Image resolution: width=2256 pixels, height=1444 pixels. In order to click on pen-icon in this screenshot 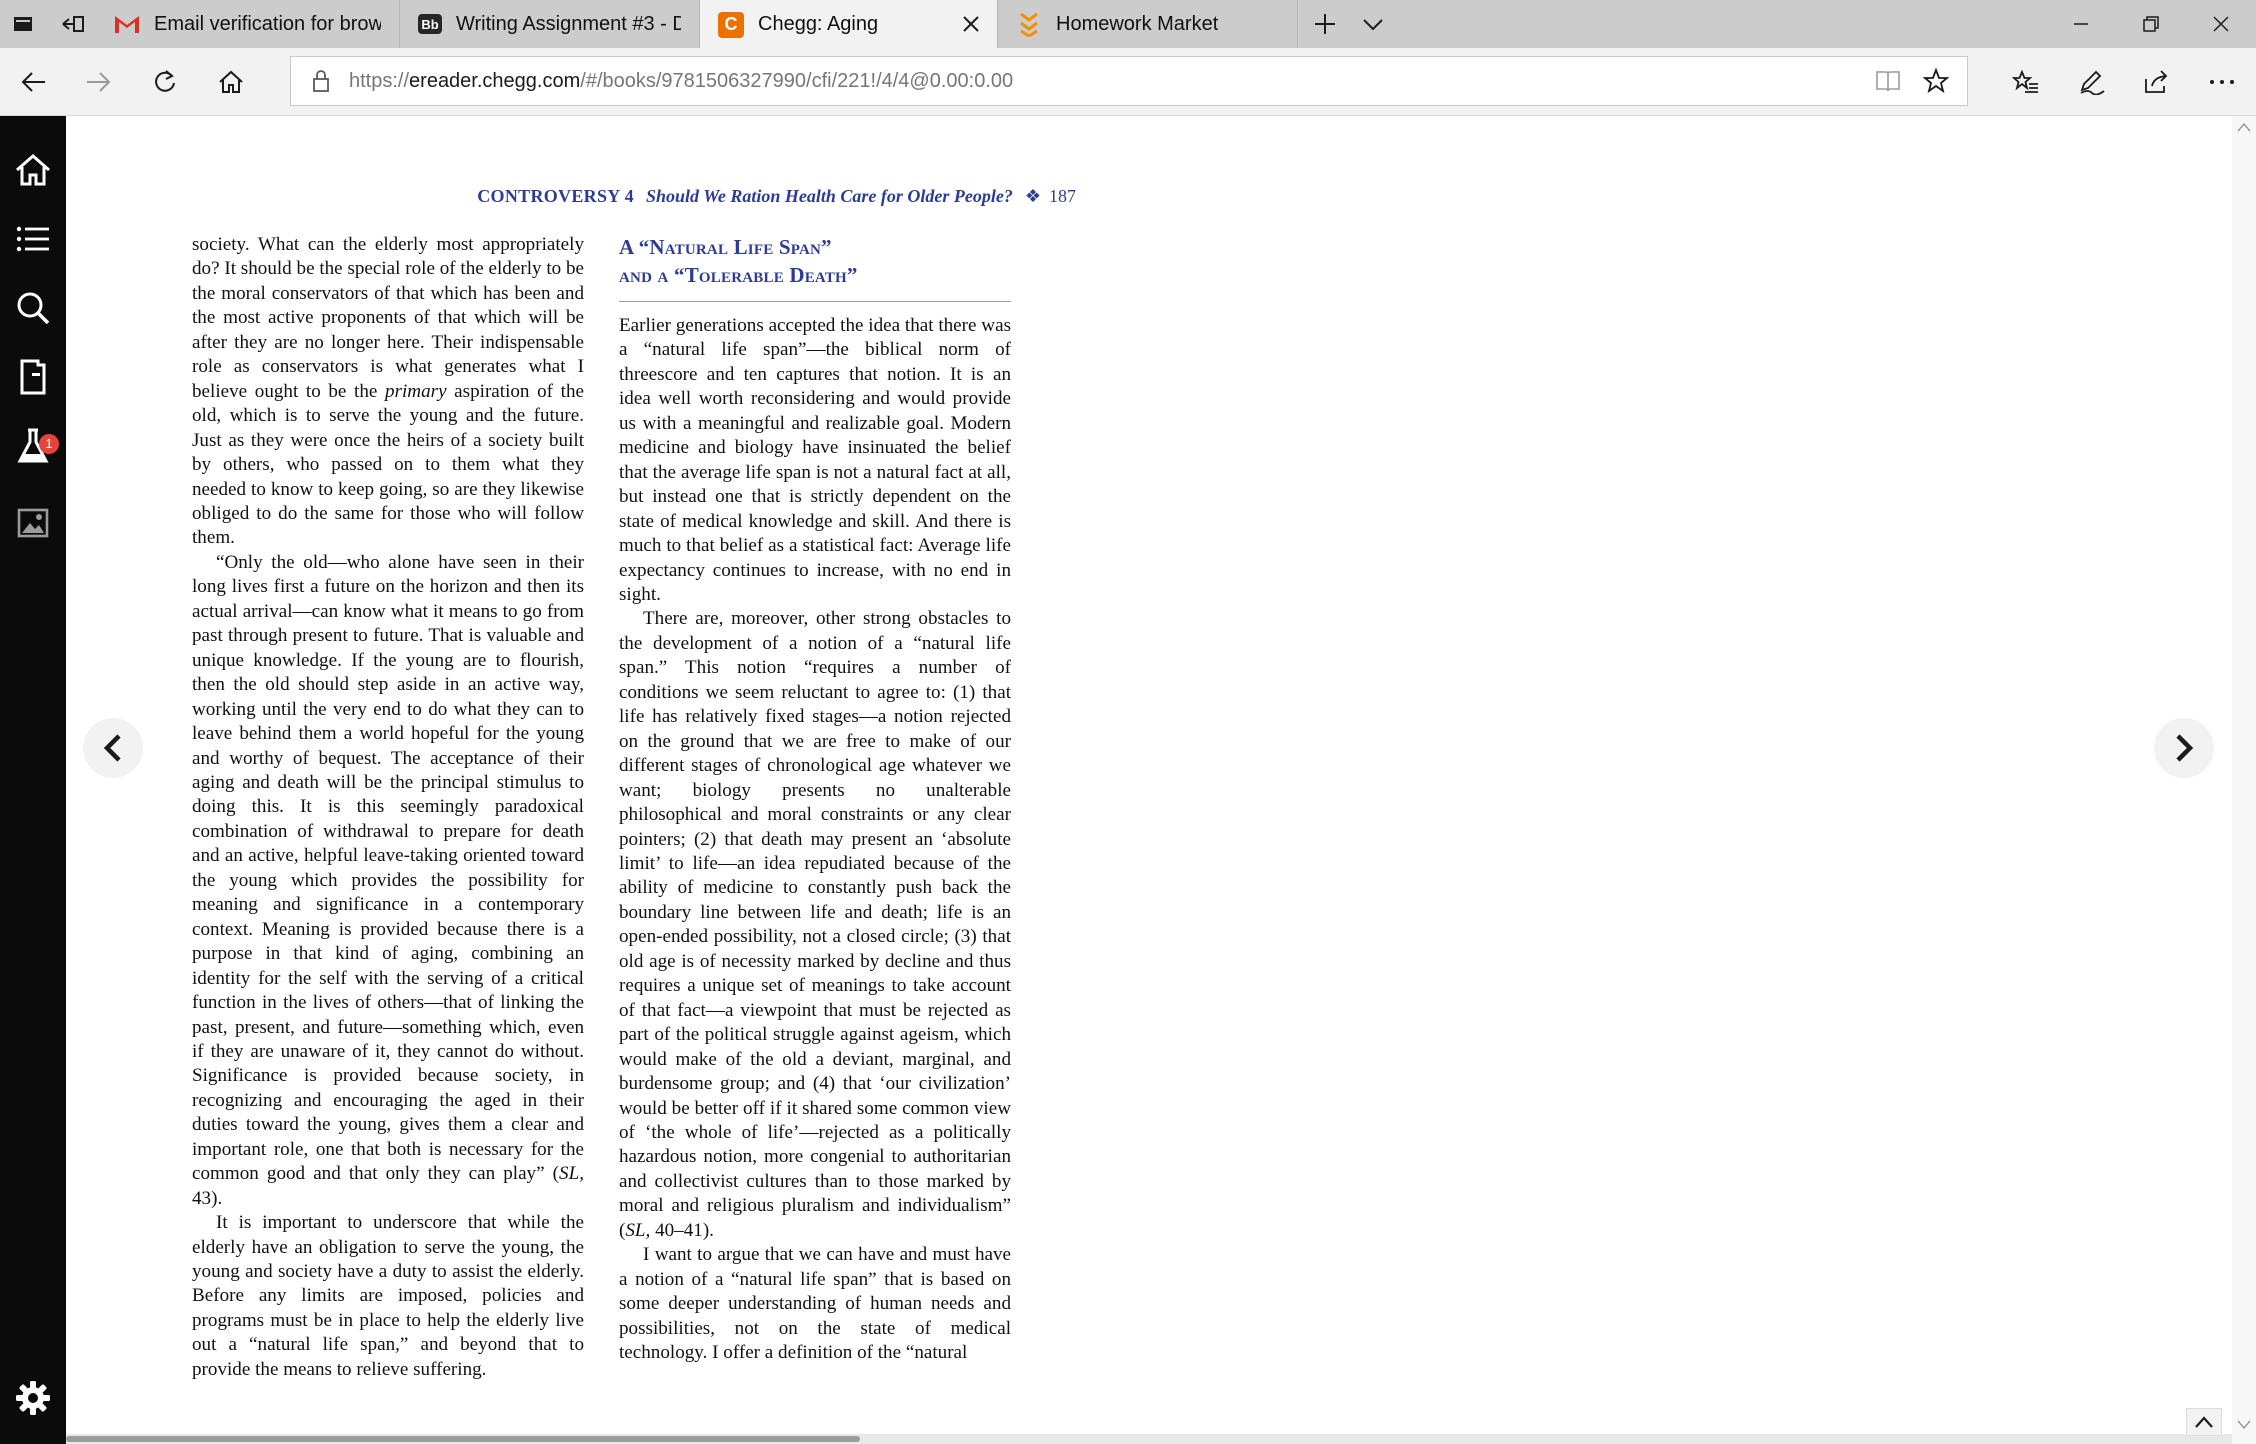, I will do `click(2092, 82)`.